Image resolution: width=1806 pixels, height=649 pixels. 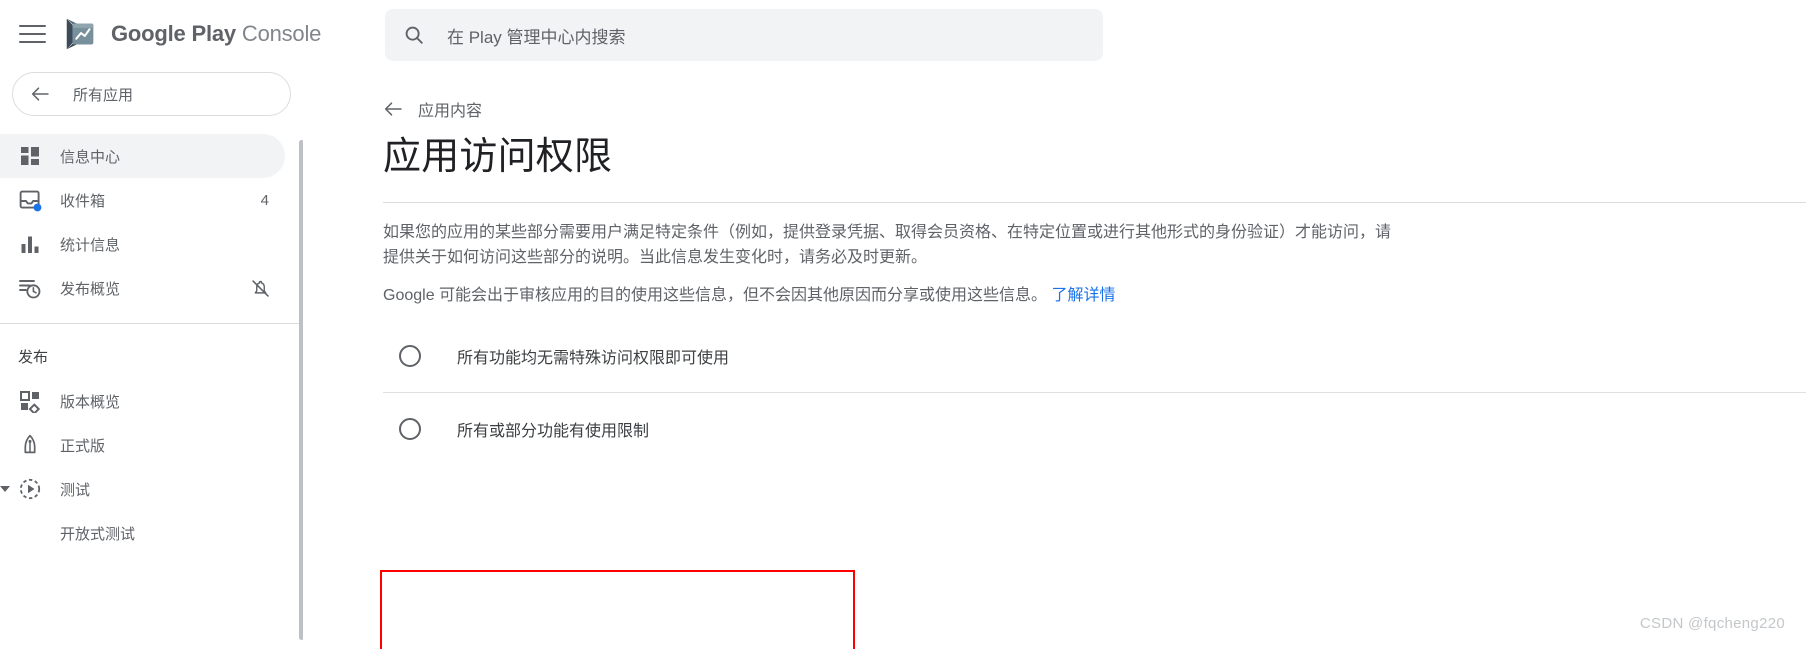 What do you see at coordinates (30, 402) in the screenshot?
I see `releases-overview-icon` at bounding box center [30, 402].